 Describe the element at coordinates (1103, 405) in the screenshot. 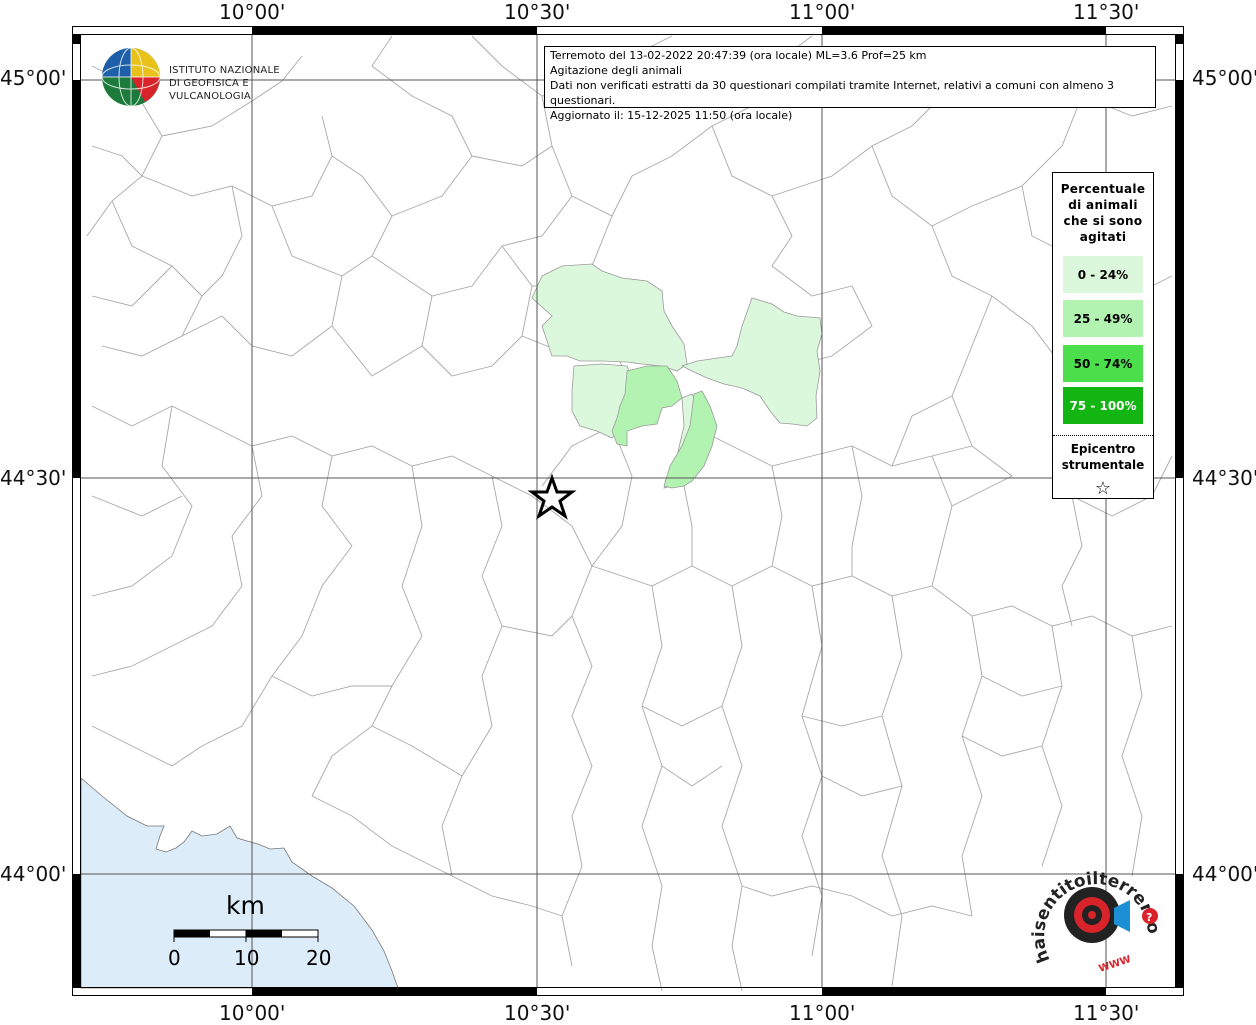

I see `legend-swatch-75-100: 75 - 100%` at that location.